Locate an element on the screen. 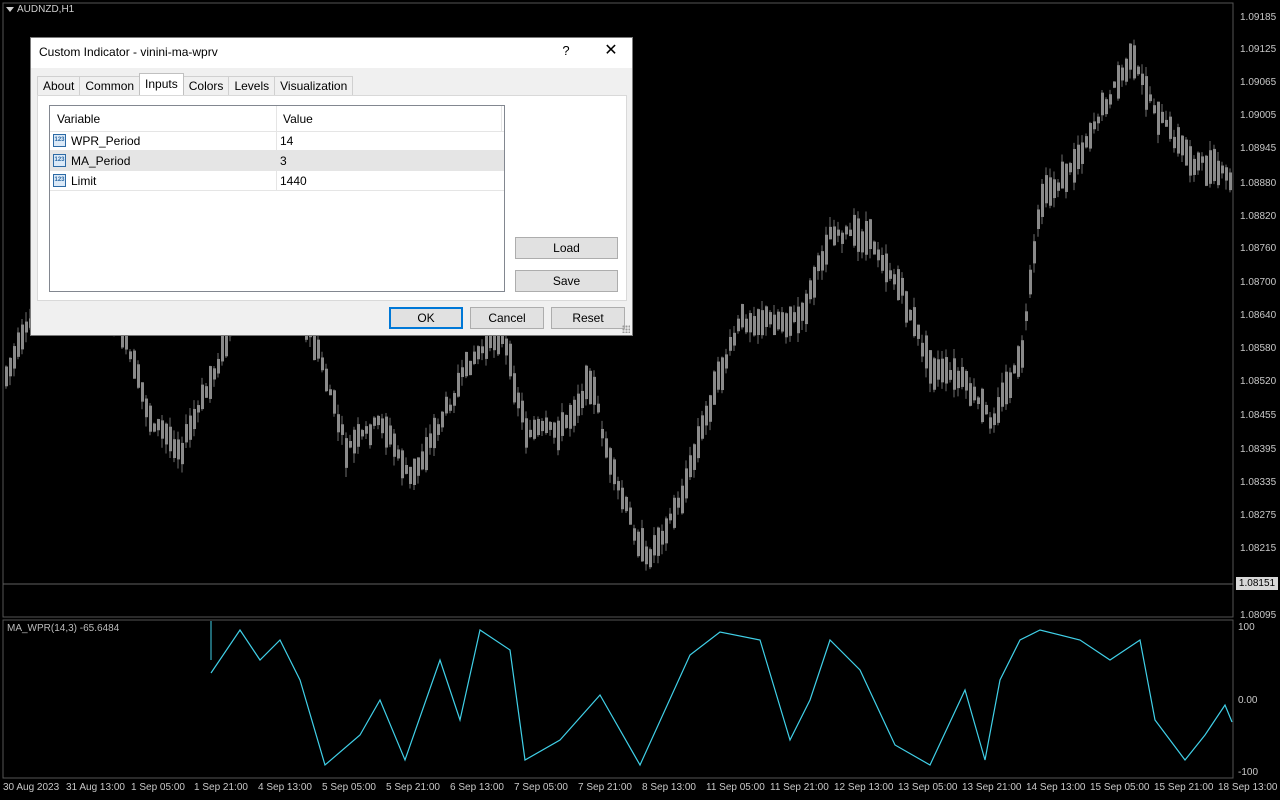 Image resolution: width=1280 pixels, height=800 pixels. price-tick-label: 1.08335 is located at coordinates (1258, 482).